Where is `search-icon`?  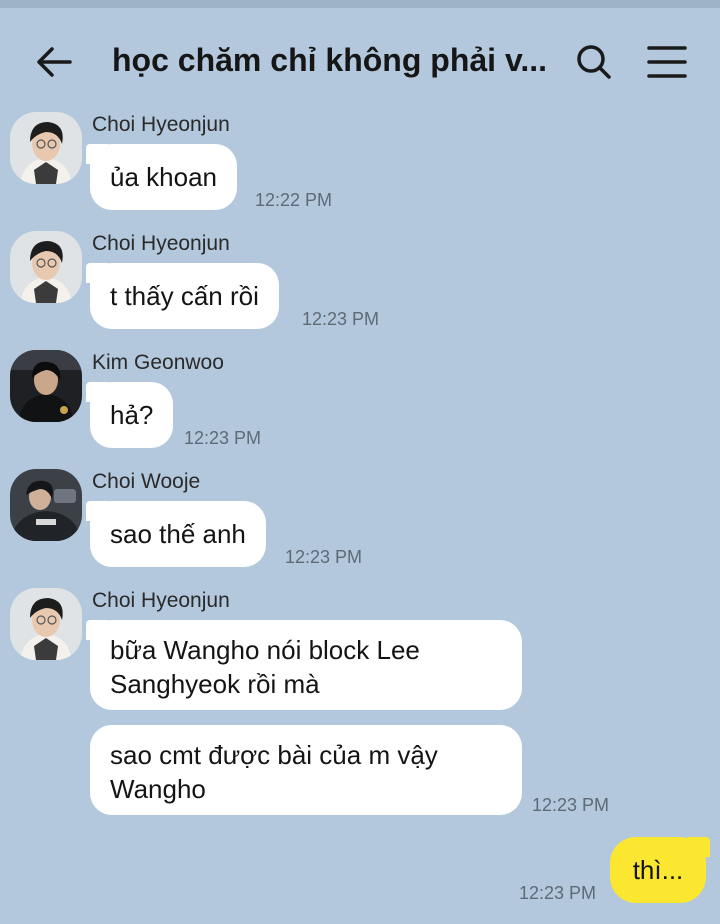 search-icon is located at coordinates (594, 62).